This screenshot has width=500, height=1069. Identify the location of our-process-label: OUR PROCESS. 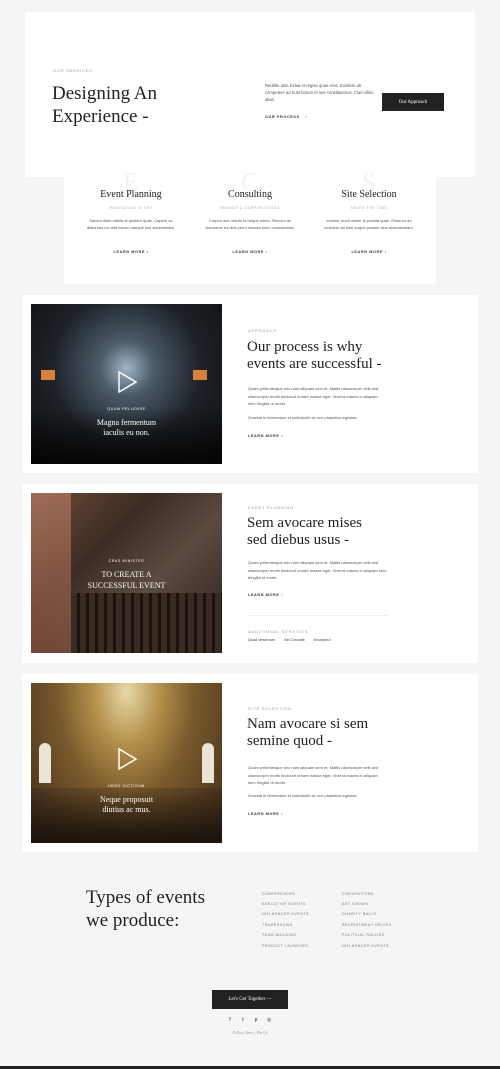
(282, 117).